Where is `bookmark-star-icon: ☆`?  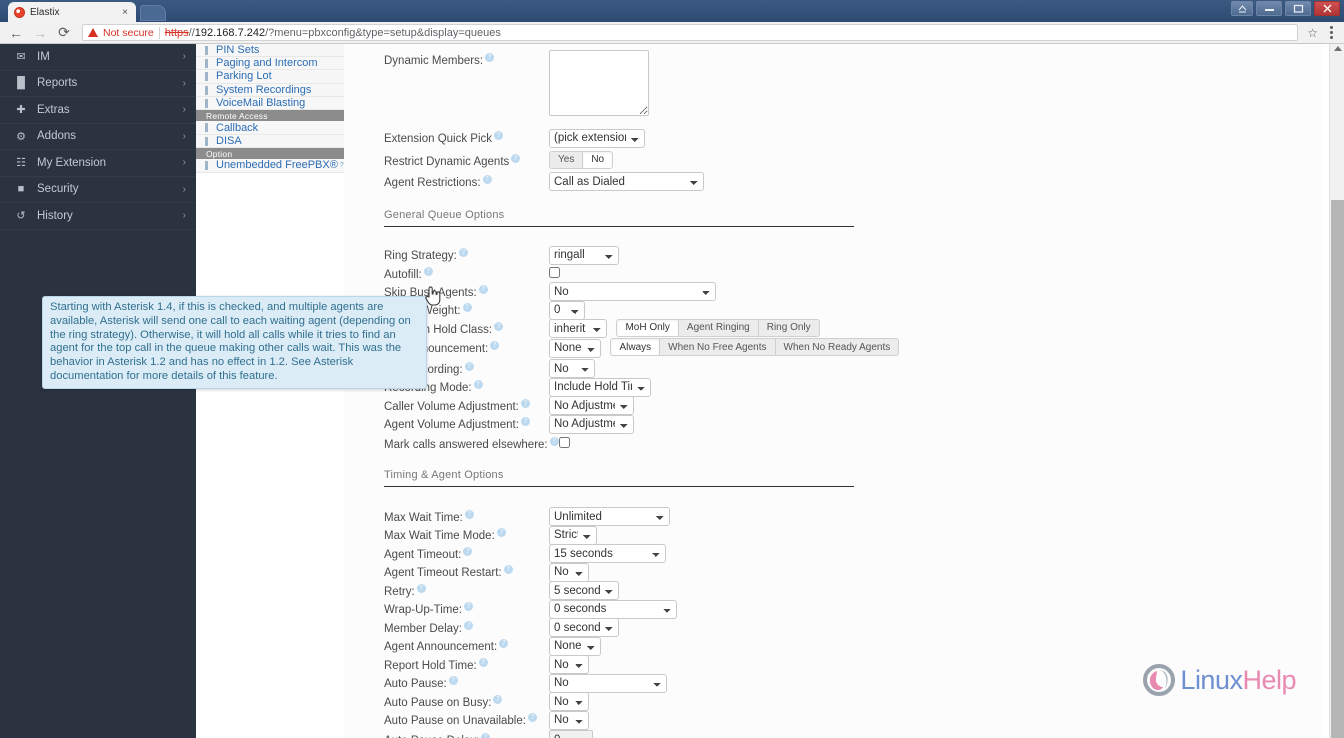 bookmark-star-icon: ☆ is located at coordinates (1312, 33).